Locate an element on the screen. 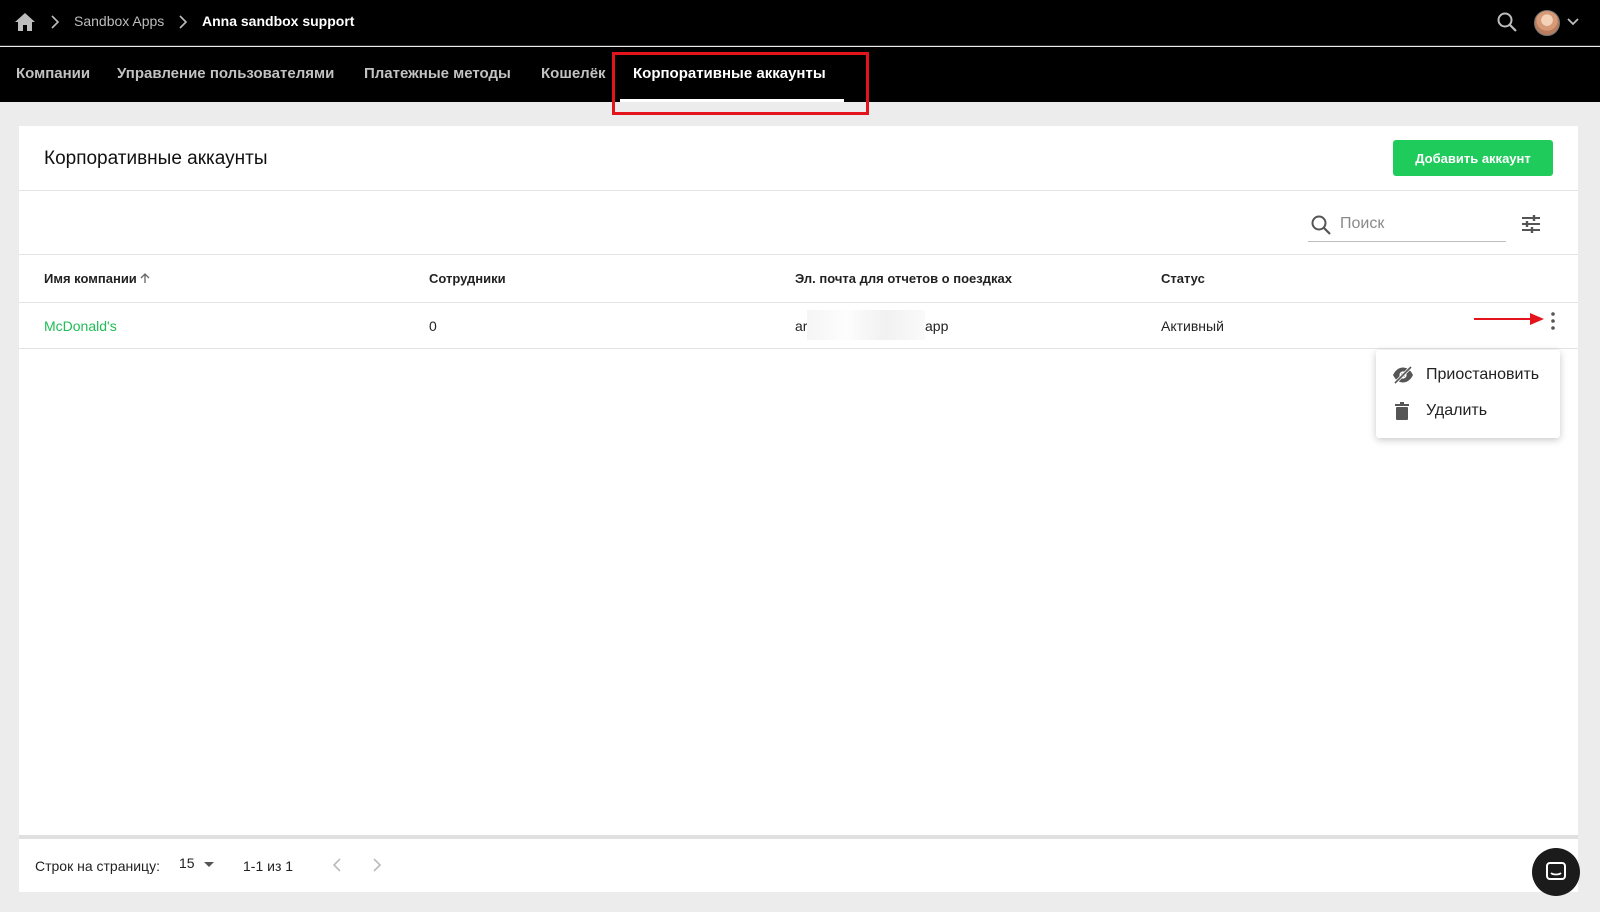 This screenshot has height=912, width=1600. red-arrow-annotation is located at coordinates (1509, 319).